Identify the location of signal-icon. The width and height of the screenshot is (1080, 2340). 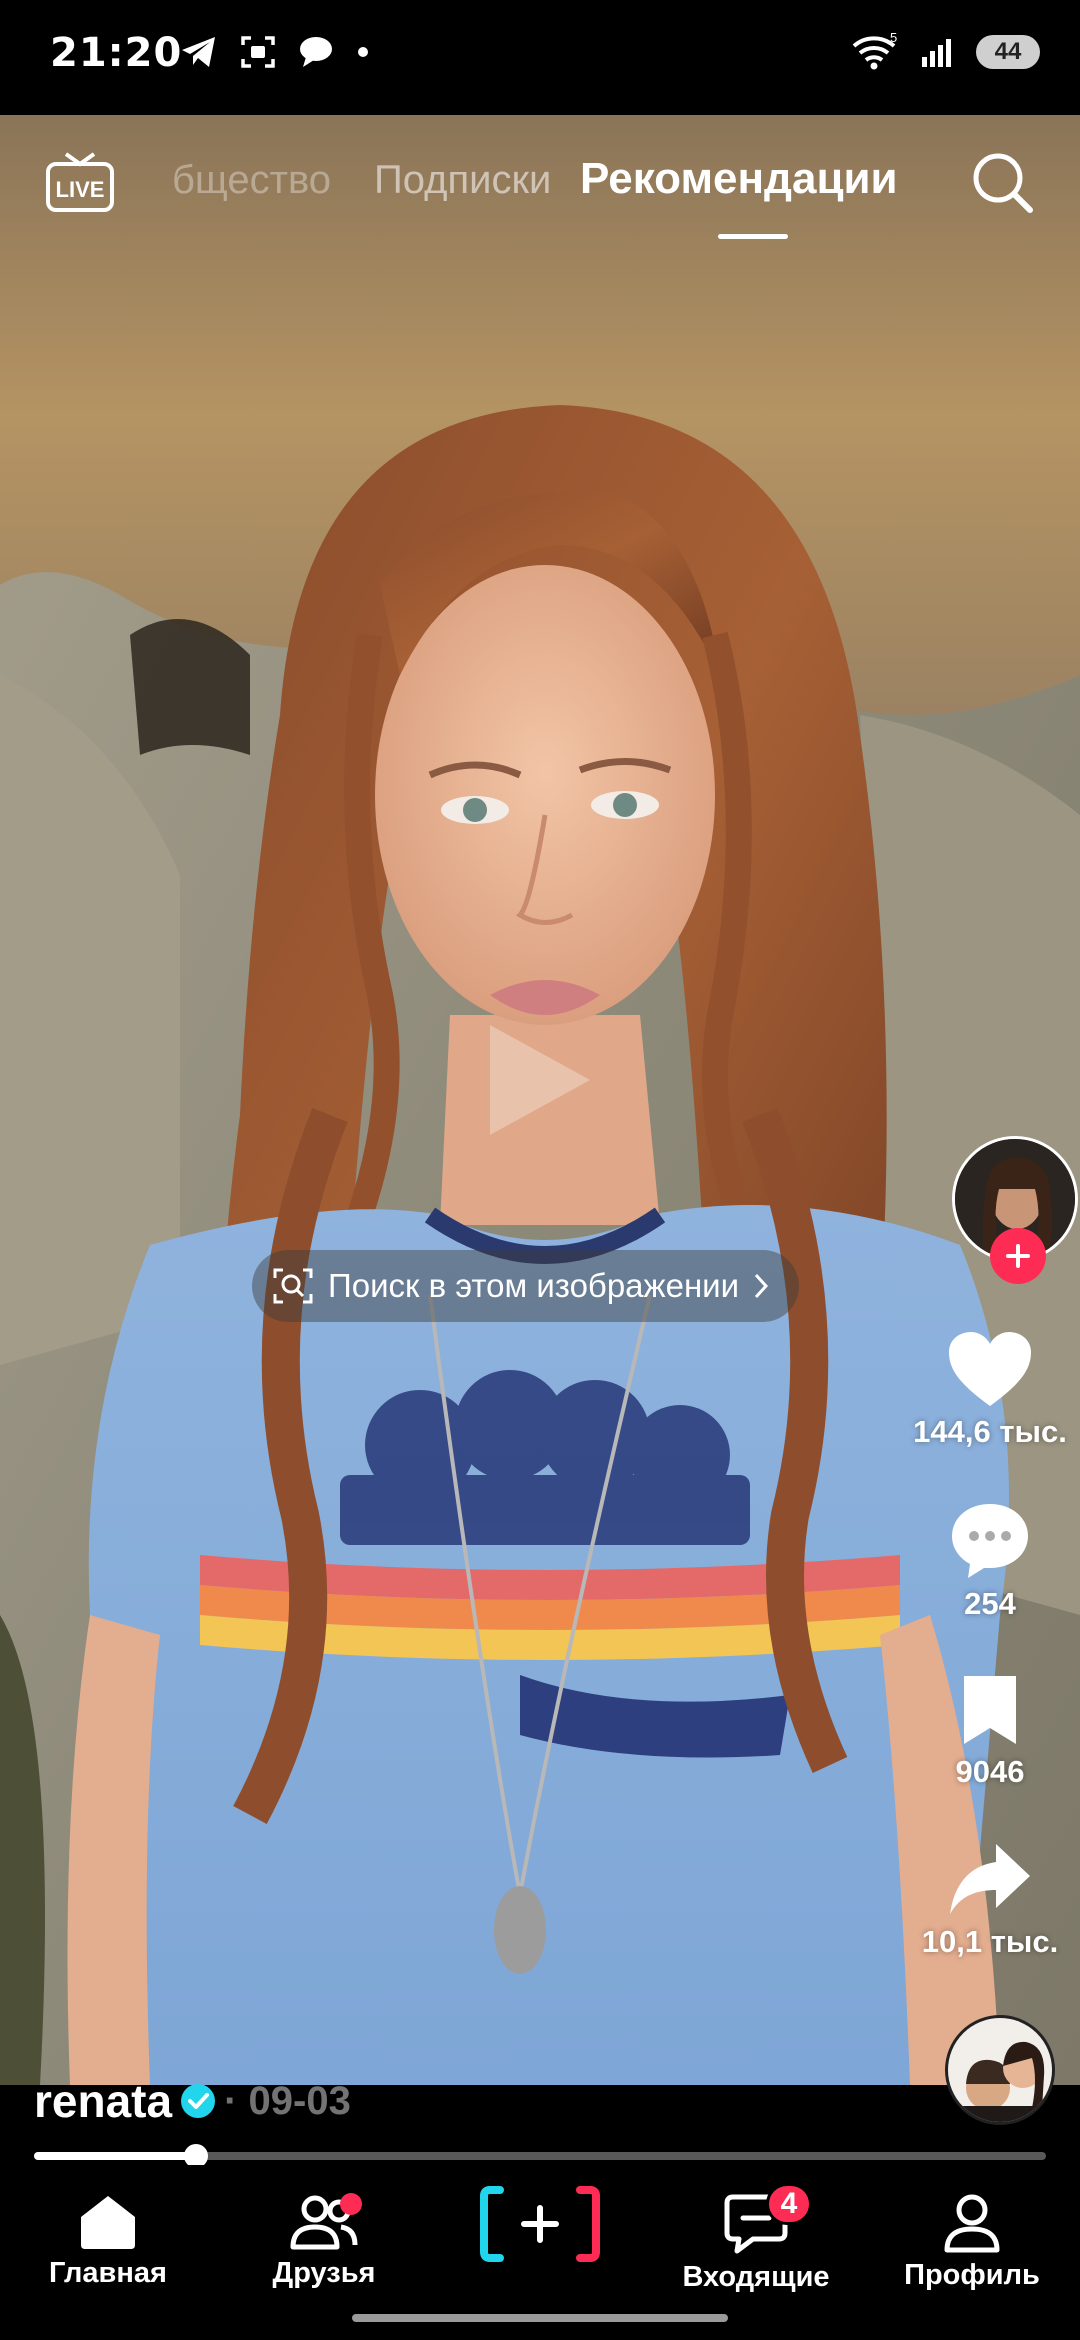
(936, 53).